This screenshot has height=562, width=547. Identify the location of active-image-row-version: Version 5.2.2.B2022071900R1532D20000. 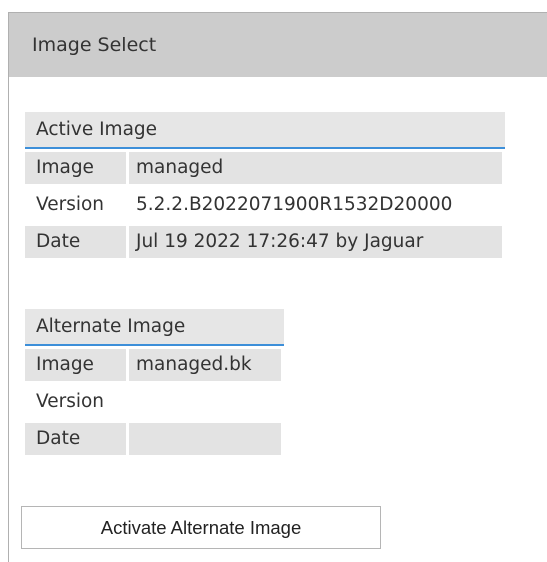
(265, 204).